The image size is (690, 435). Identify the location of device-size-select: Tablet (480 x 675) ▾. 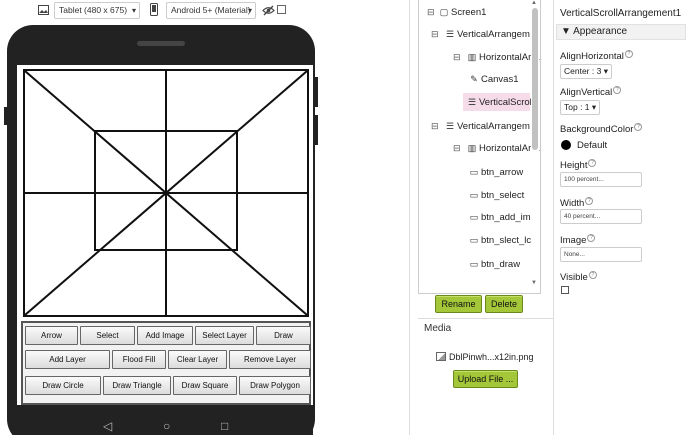
(97, 10).